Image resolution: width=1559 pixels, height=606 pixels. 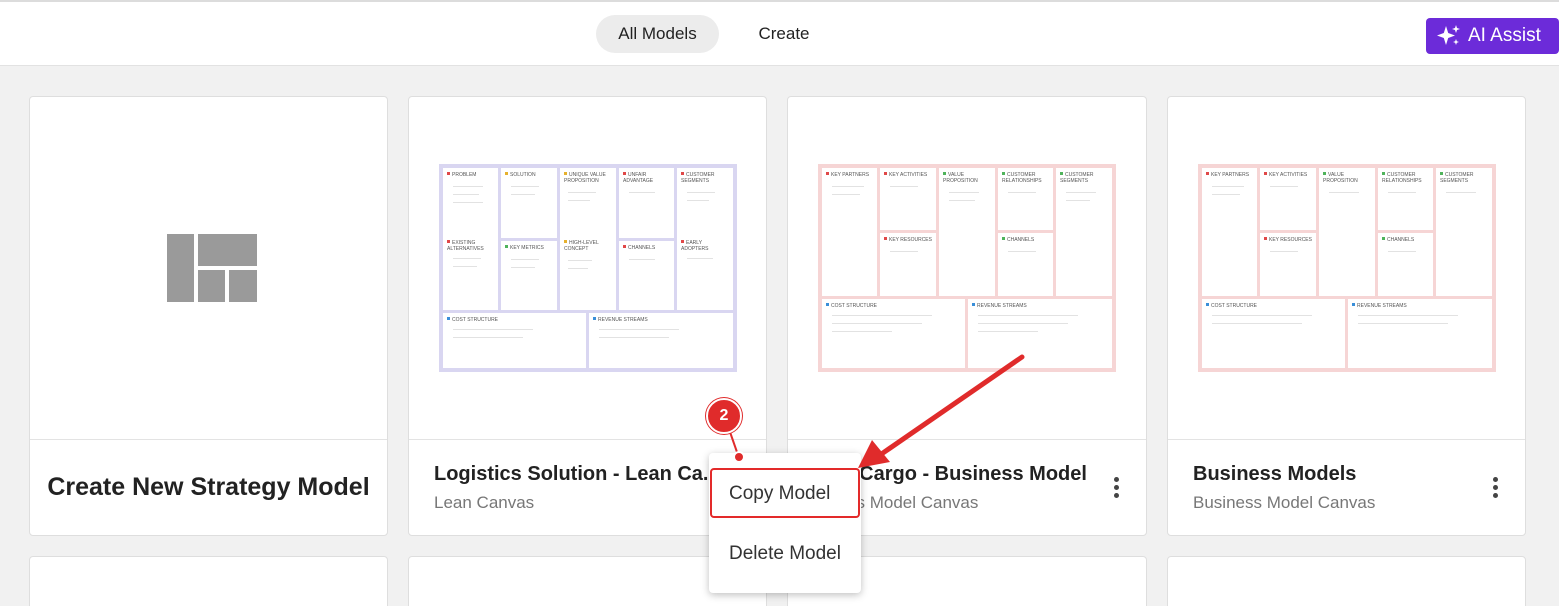 What do you see at coordinates (877, 411) in the screenshot?
I see `annotation-overlay` at bounding box center [877, 411].